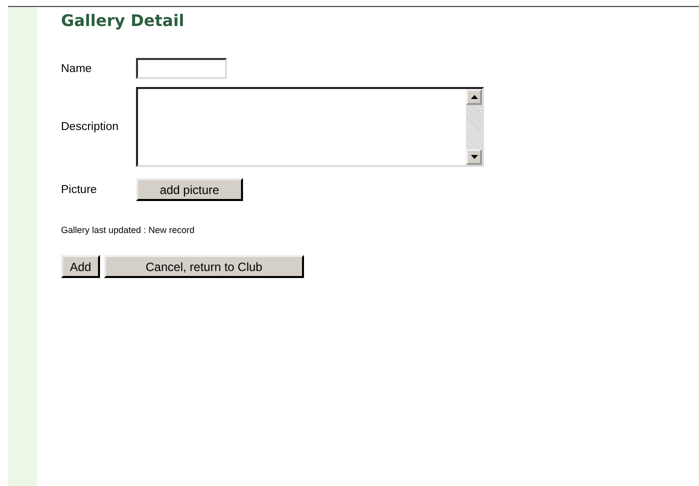 This screenshot has width=699, height=486. What do you see at coordinates (474, 97) in the screenshot?
I see `scroll-up-icon` at bounding box center [474, 97].